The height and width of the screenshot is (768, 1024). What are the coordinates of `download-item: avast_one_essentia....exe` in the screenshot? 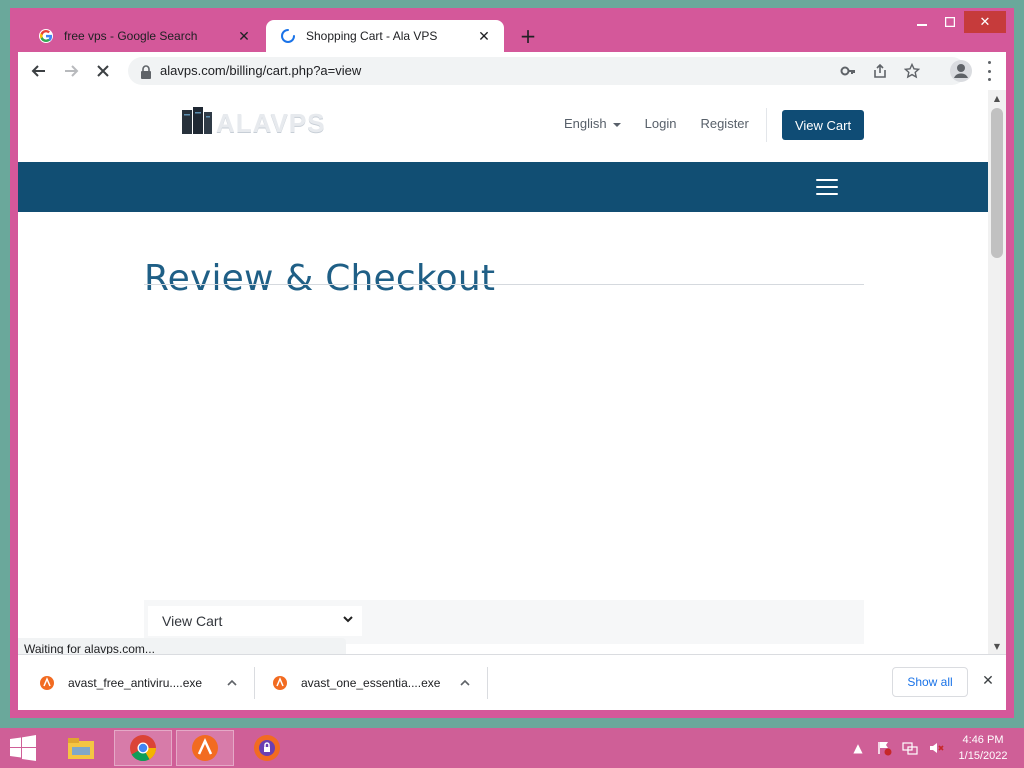 It's located at (373, 683).